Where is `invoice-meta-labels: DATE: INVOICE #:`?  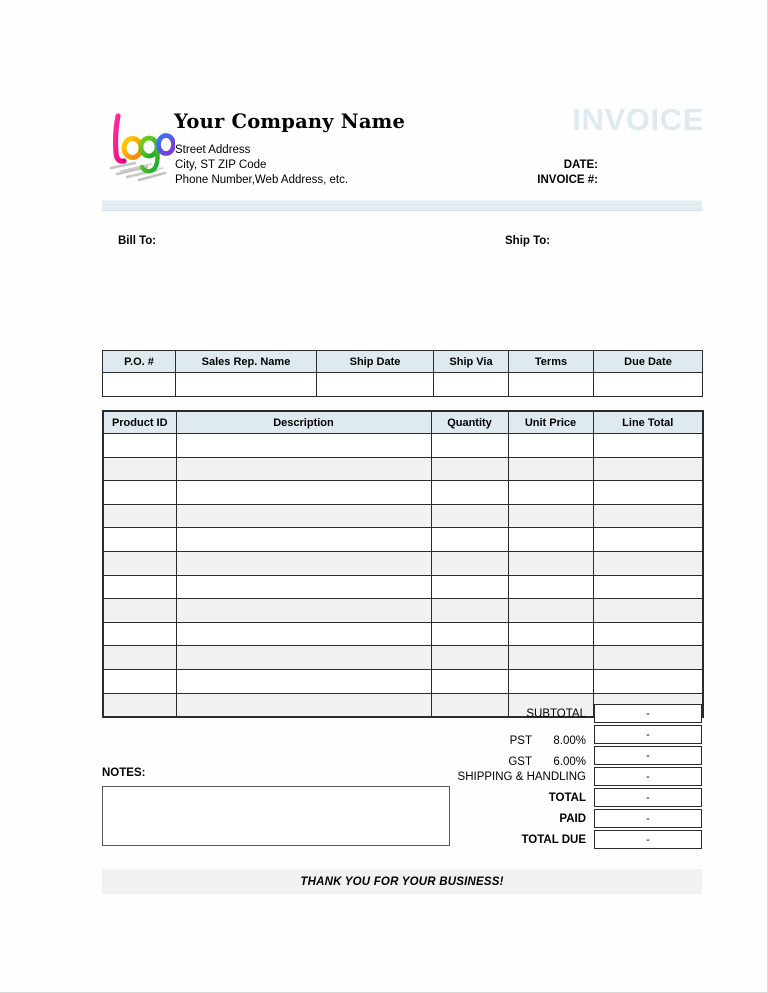
invoice-meta-labels: DATE: INVOICE #: is located at coordinates (550, 173).